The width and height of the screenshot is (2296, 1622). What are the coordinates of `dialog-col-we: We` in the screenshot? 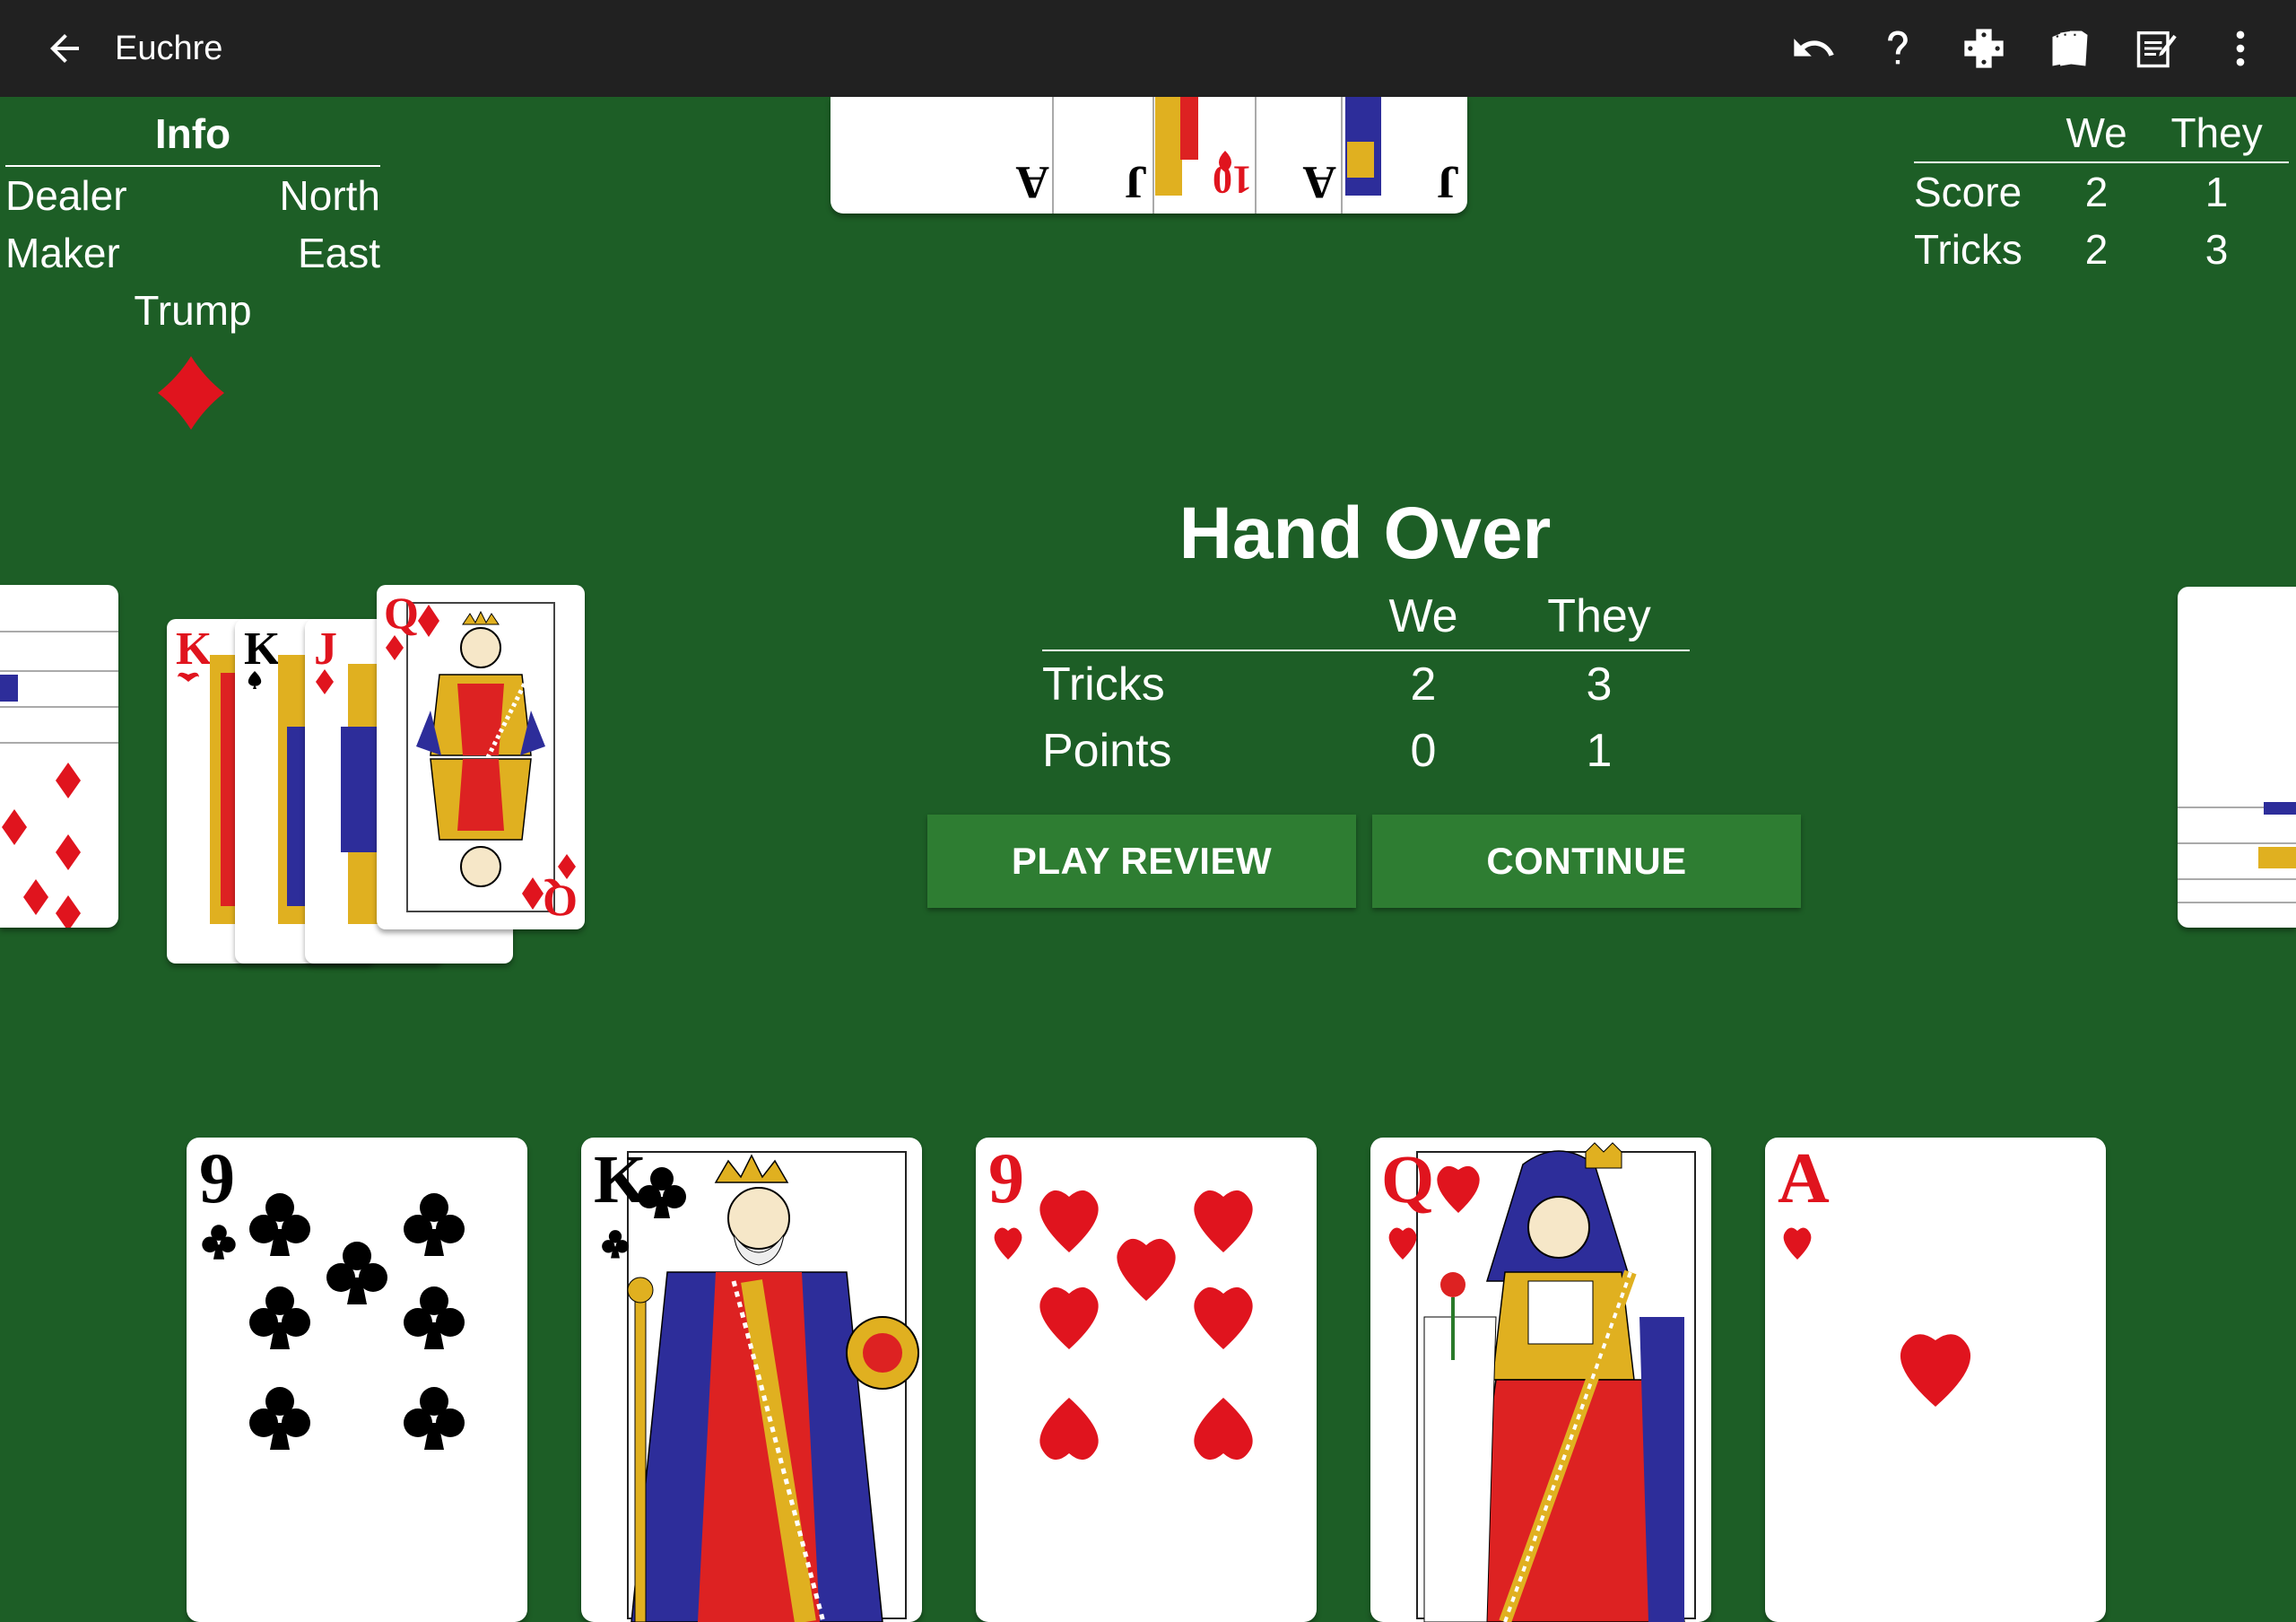 It's located at (1423, 617).